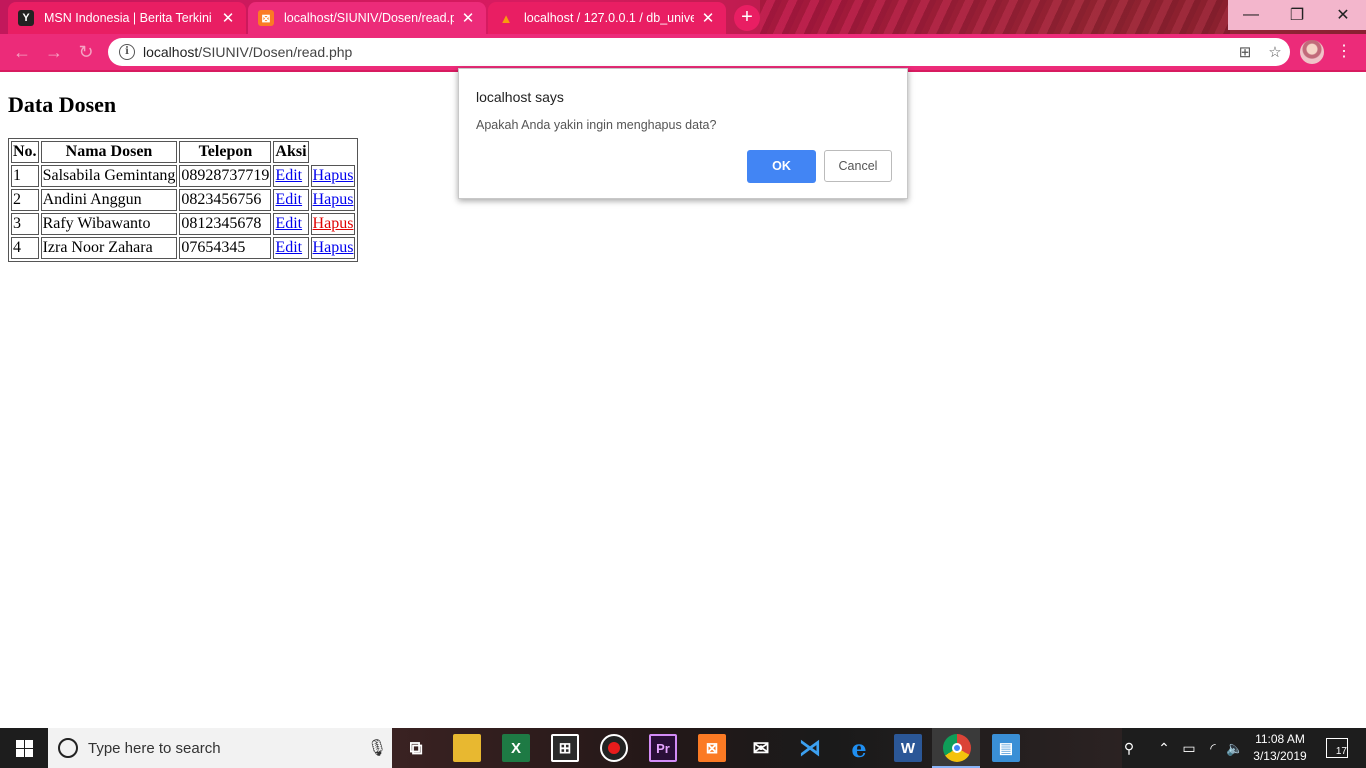  What do you see at coordinates (1245, 52) in the screenshot?
I see `translate-icon: ⊞` at bounding box center [1245, 52].